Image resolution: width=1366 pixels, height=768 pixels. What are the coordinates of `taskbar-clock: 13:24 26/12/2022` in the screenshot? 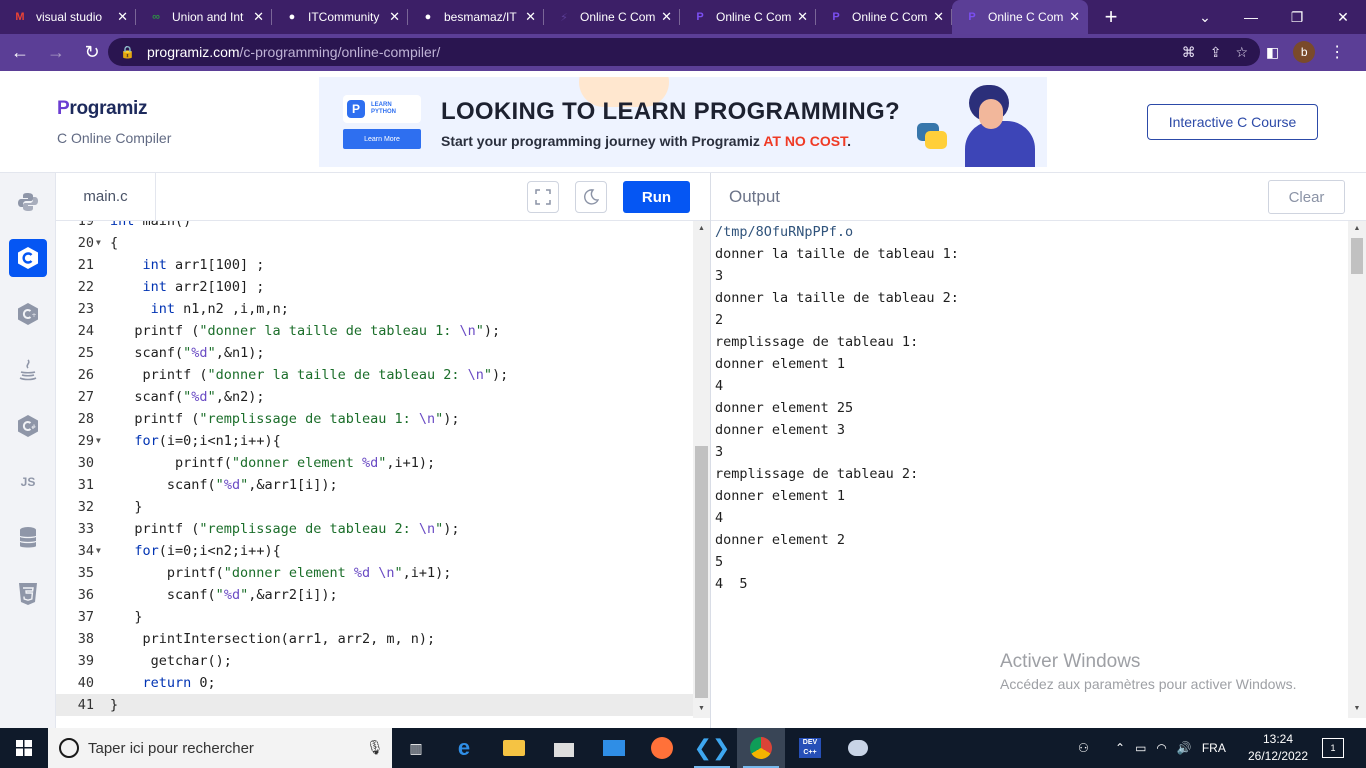 It's located at (1278, 748).